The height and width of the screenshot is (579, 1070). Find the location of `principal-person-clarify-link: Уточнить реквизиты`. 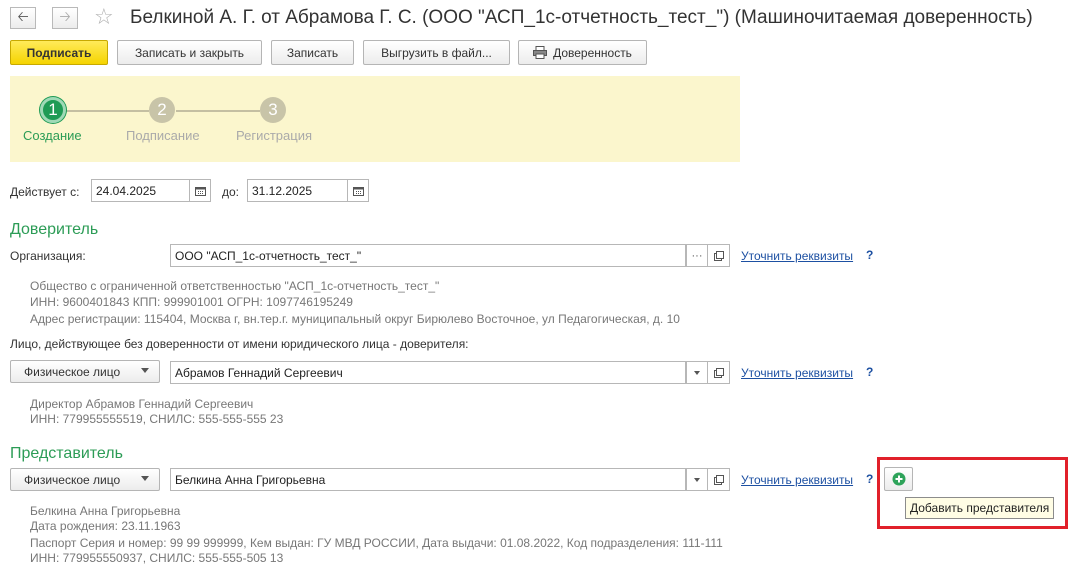

principal-person-clarify-link: Уточнить реквизиты is located at coordinates (797, 373).